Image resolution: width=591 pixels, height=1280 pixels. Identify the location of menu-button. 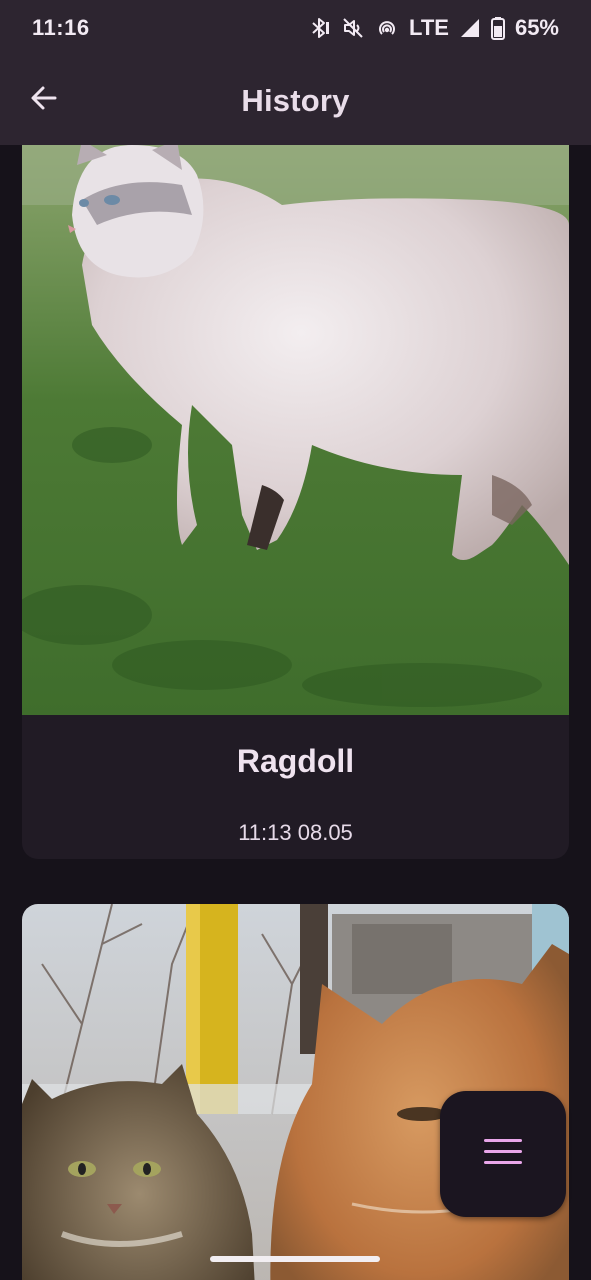
(503, 1154).